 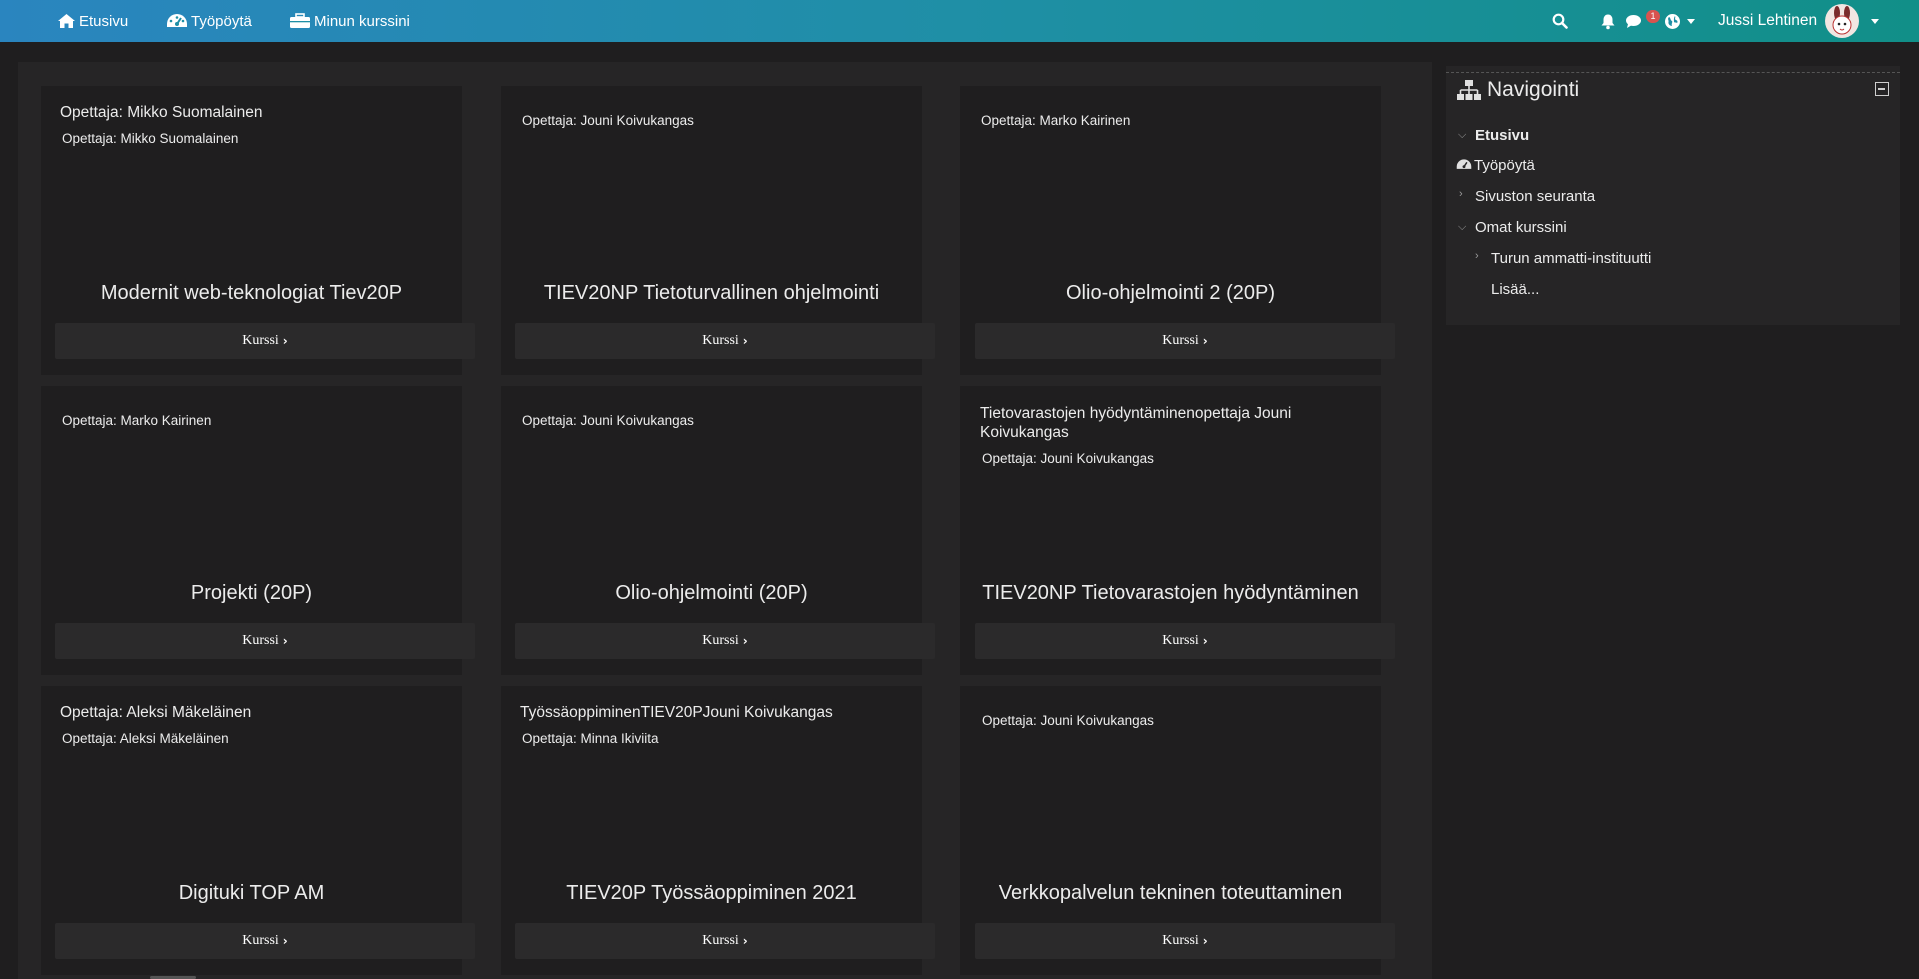 I want to click on user-menu-caret-icon, so click(x=1875, y=21).